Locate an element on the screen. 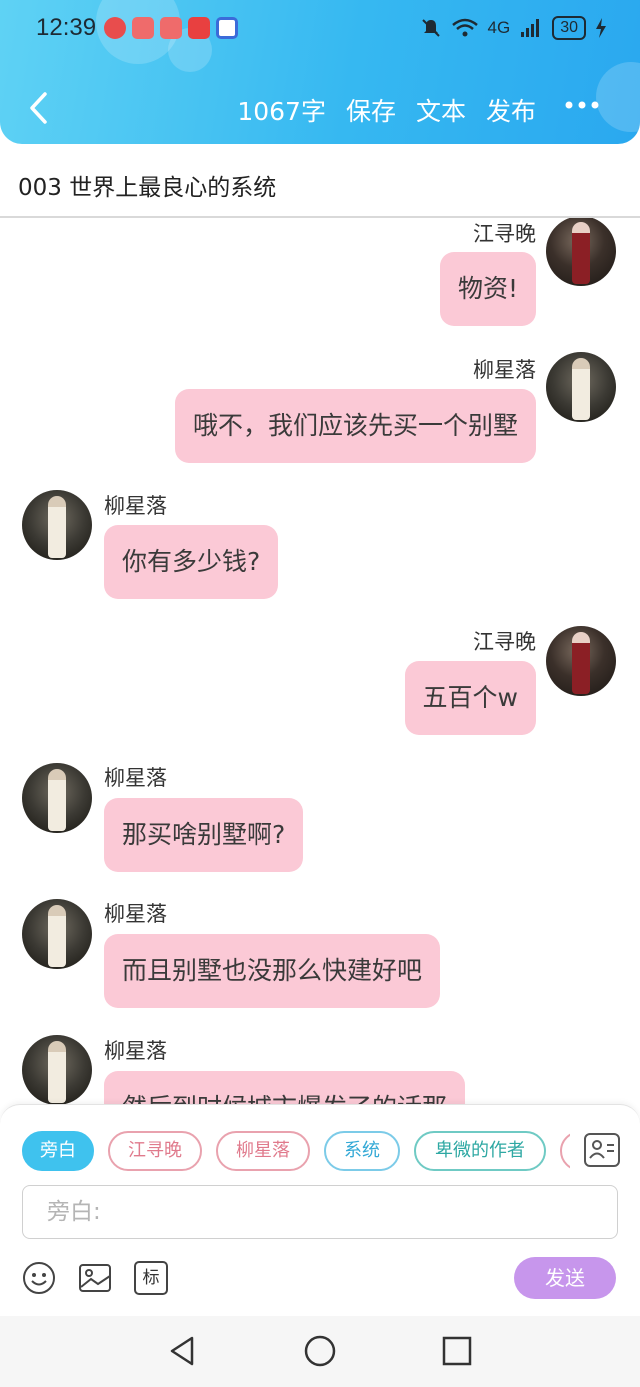  nav-home-icon is located at coordinates (320, 1351).